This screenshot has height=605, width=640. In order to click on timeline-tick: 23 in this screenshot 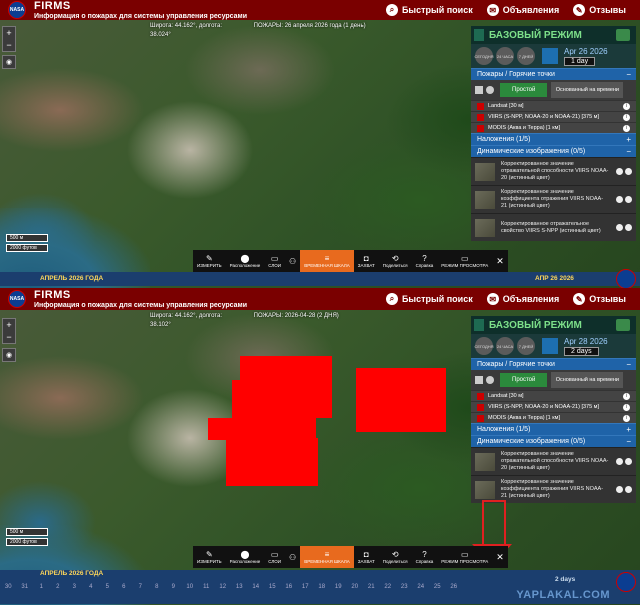, I will do `click(404, 590)`.